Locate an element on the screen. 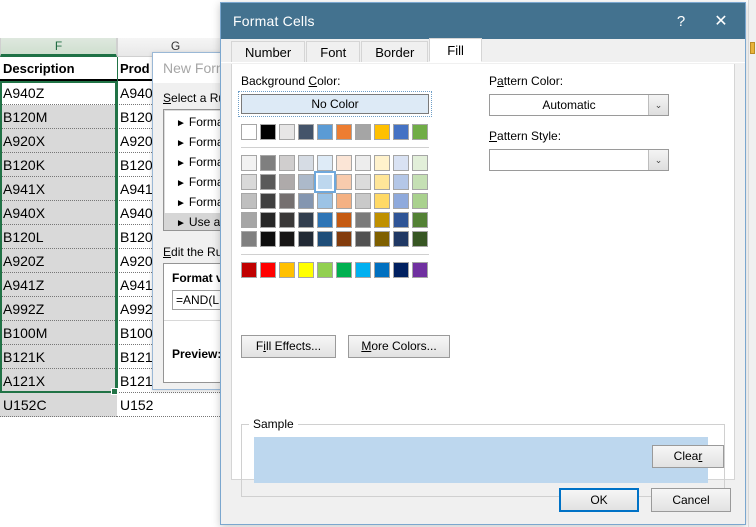 The width and height of the screenshot is (756, 527). fill-handle is located at coordinates (114, 391).